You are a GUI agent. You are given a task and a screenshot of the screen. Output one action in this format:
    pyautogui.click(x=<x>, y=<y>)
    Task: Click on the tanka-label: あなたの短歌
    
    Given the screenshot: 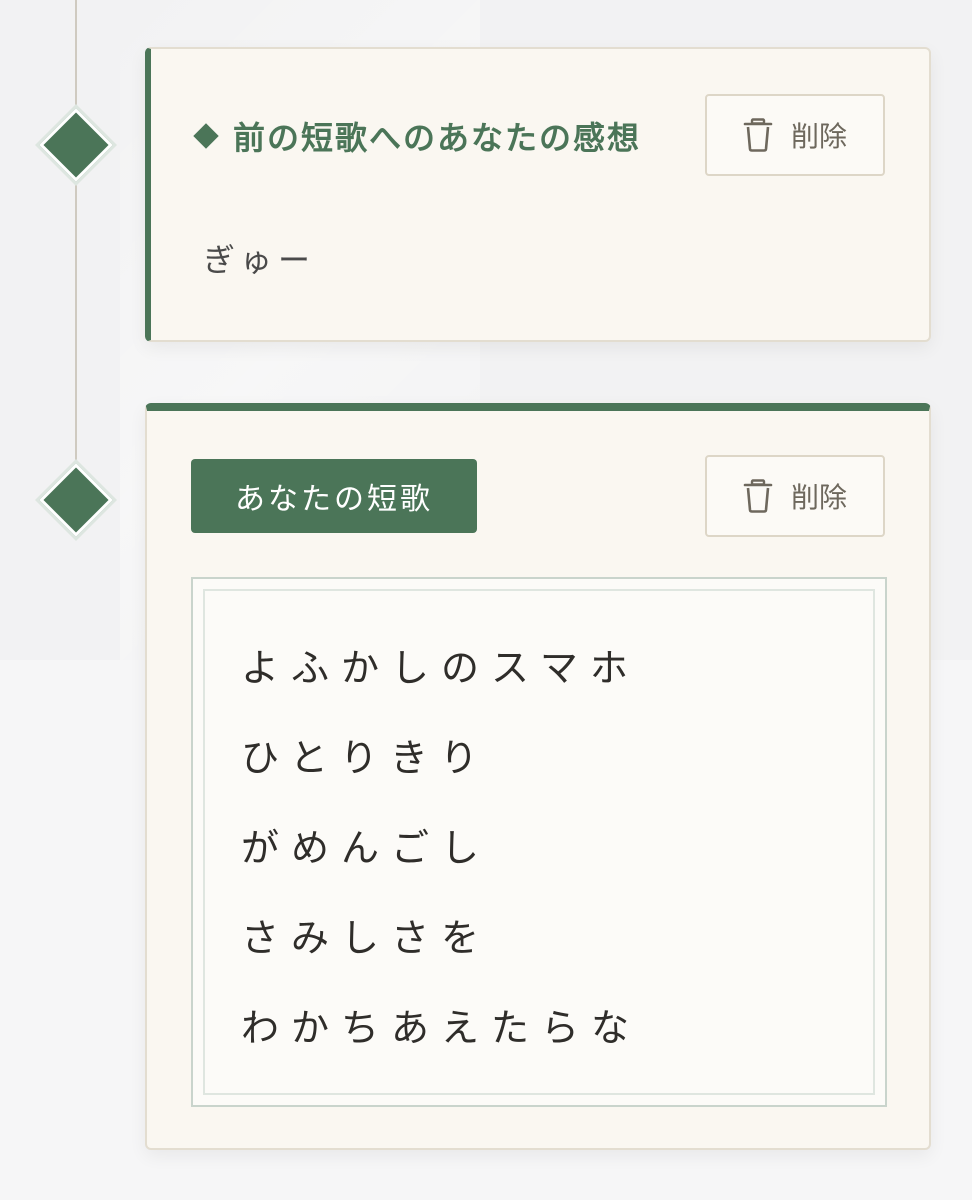 What is the action you would take?
    pyautogui.click(x=334, y=496)
    